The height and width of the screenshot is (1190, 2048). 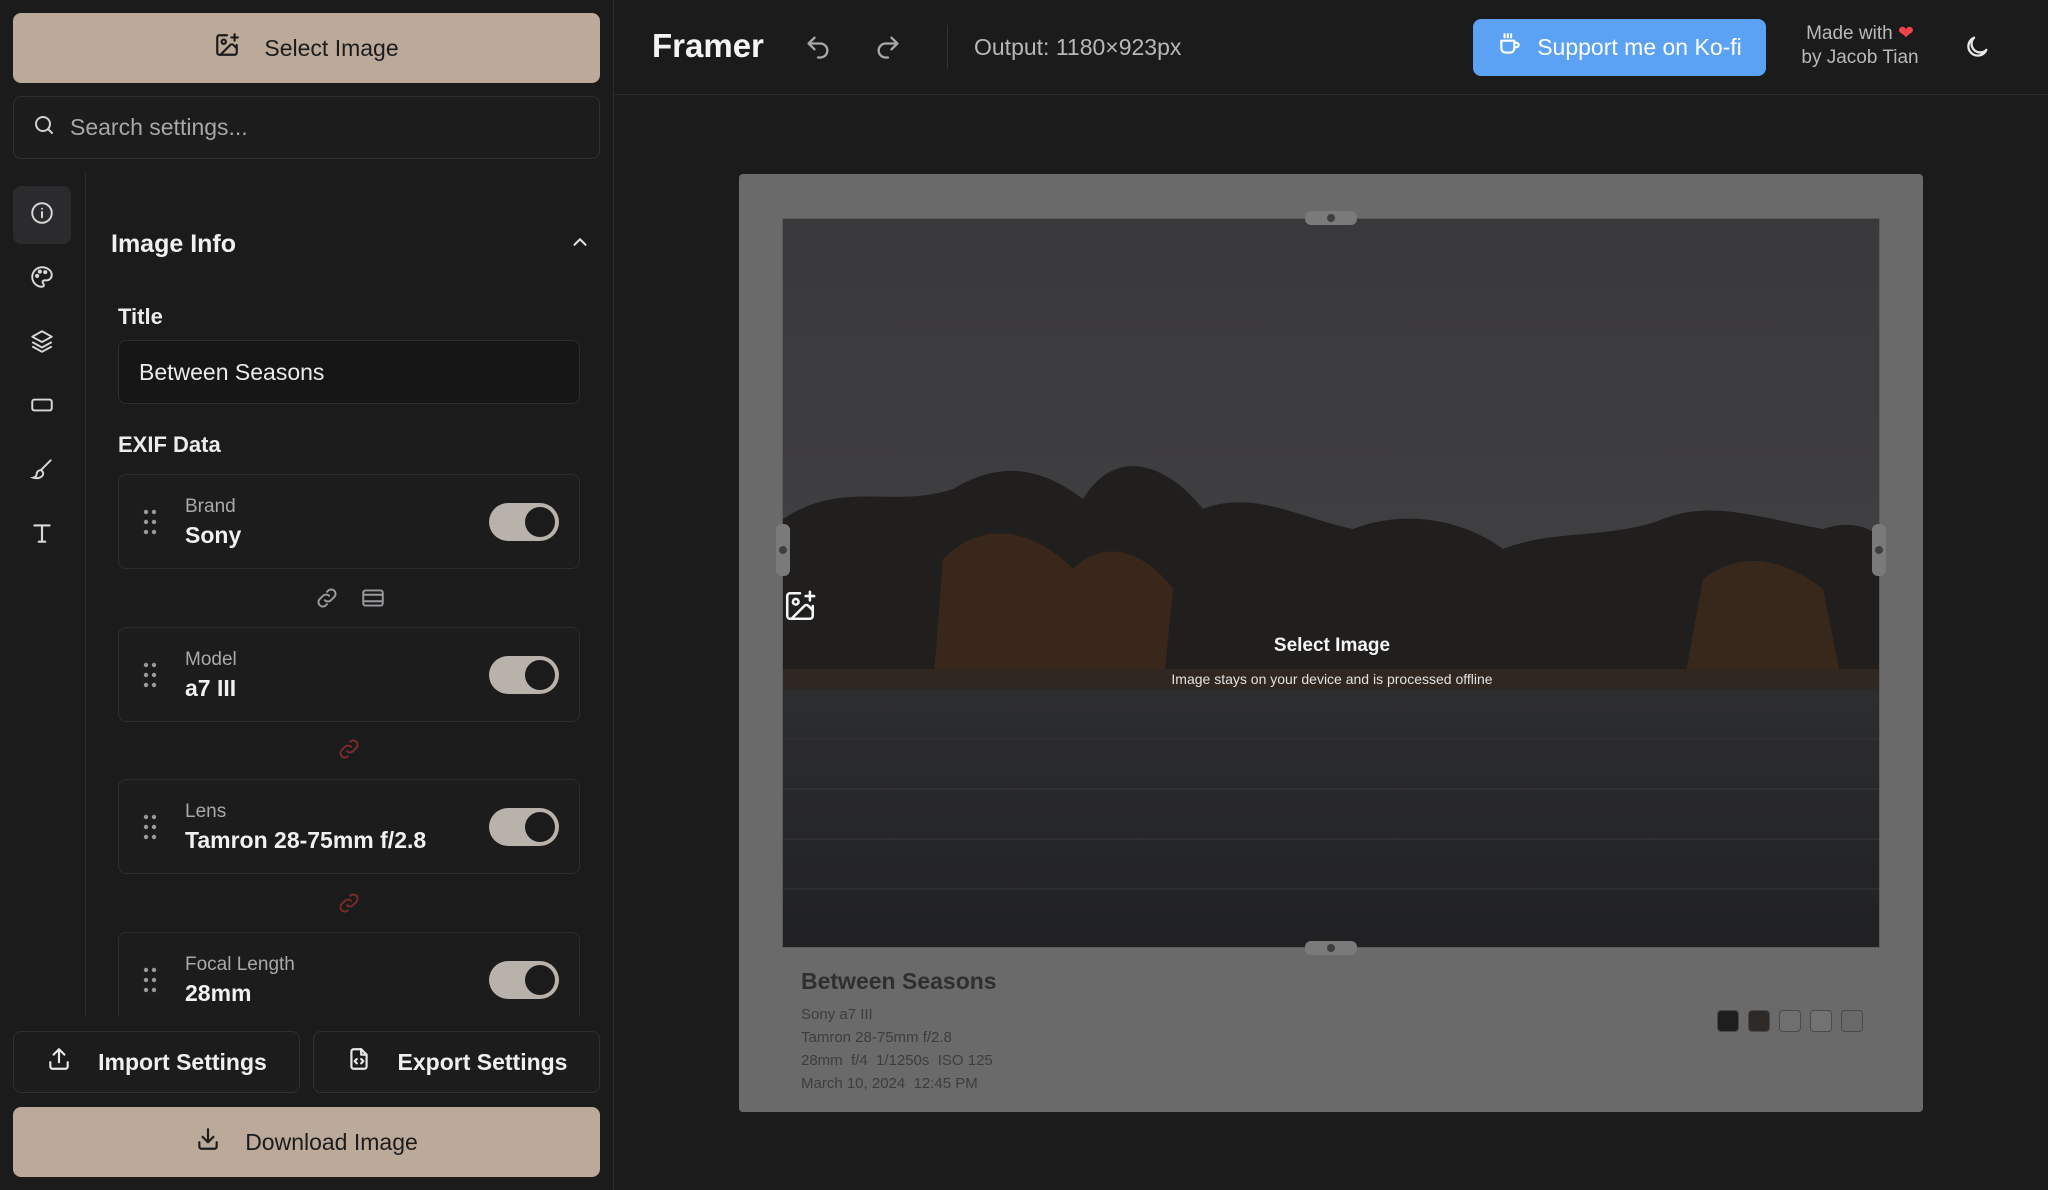 What do you see at coordinates (306, 840) in the screenshot?
I see `exif-item-value: Tamron 28-75mm f/2.8` at bounding box center [306, 840].